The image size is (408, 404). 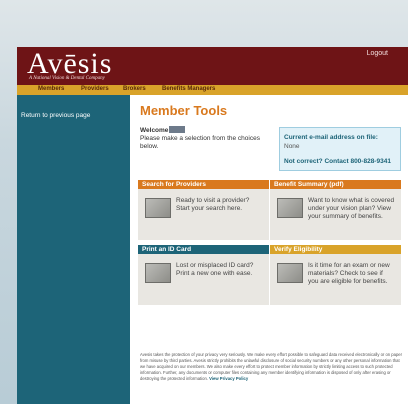 What do you see at coordinates (377, 53) in the screenshot?
I see `logout-link: Logout` at bounding box center [377, 53].